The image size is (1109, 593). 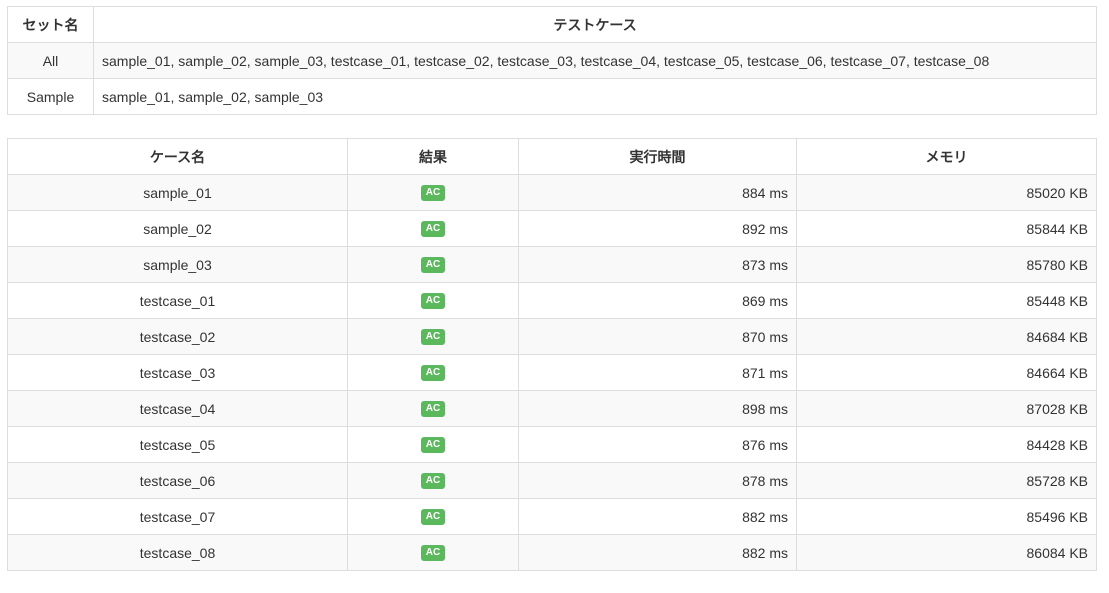 I want to click on exec-time: 871 ms, so click(x=657, y=372).